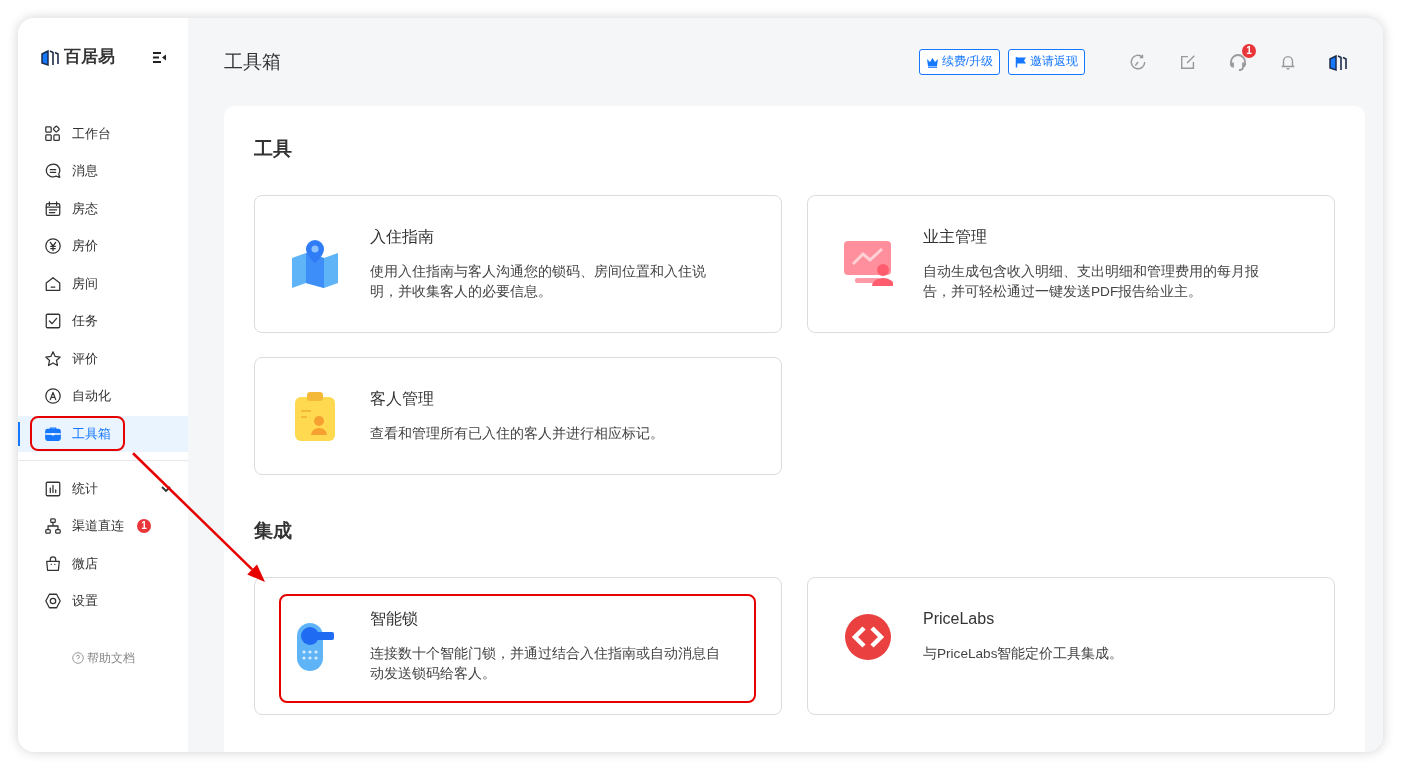  Describe the element at coordinates (402, 236) in the screenshot. I see `card-title: 入住指南` at that location.